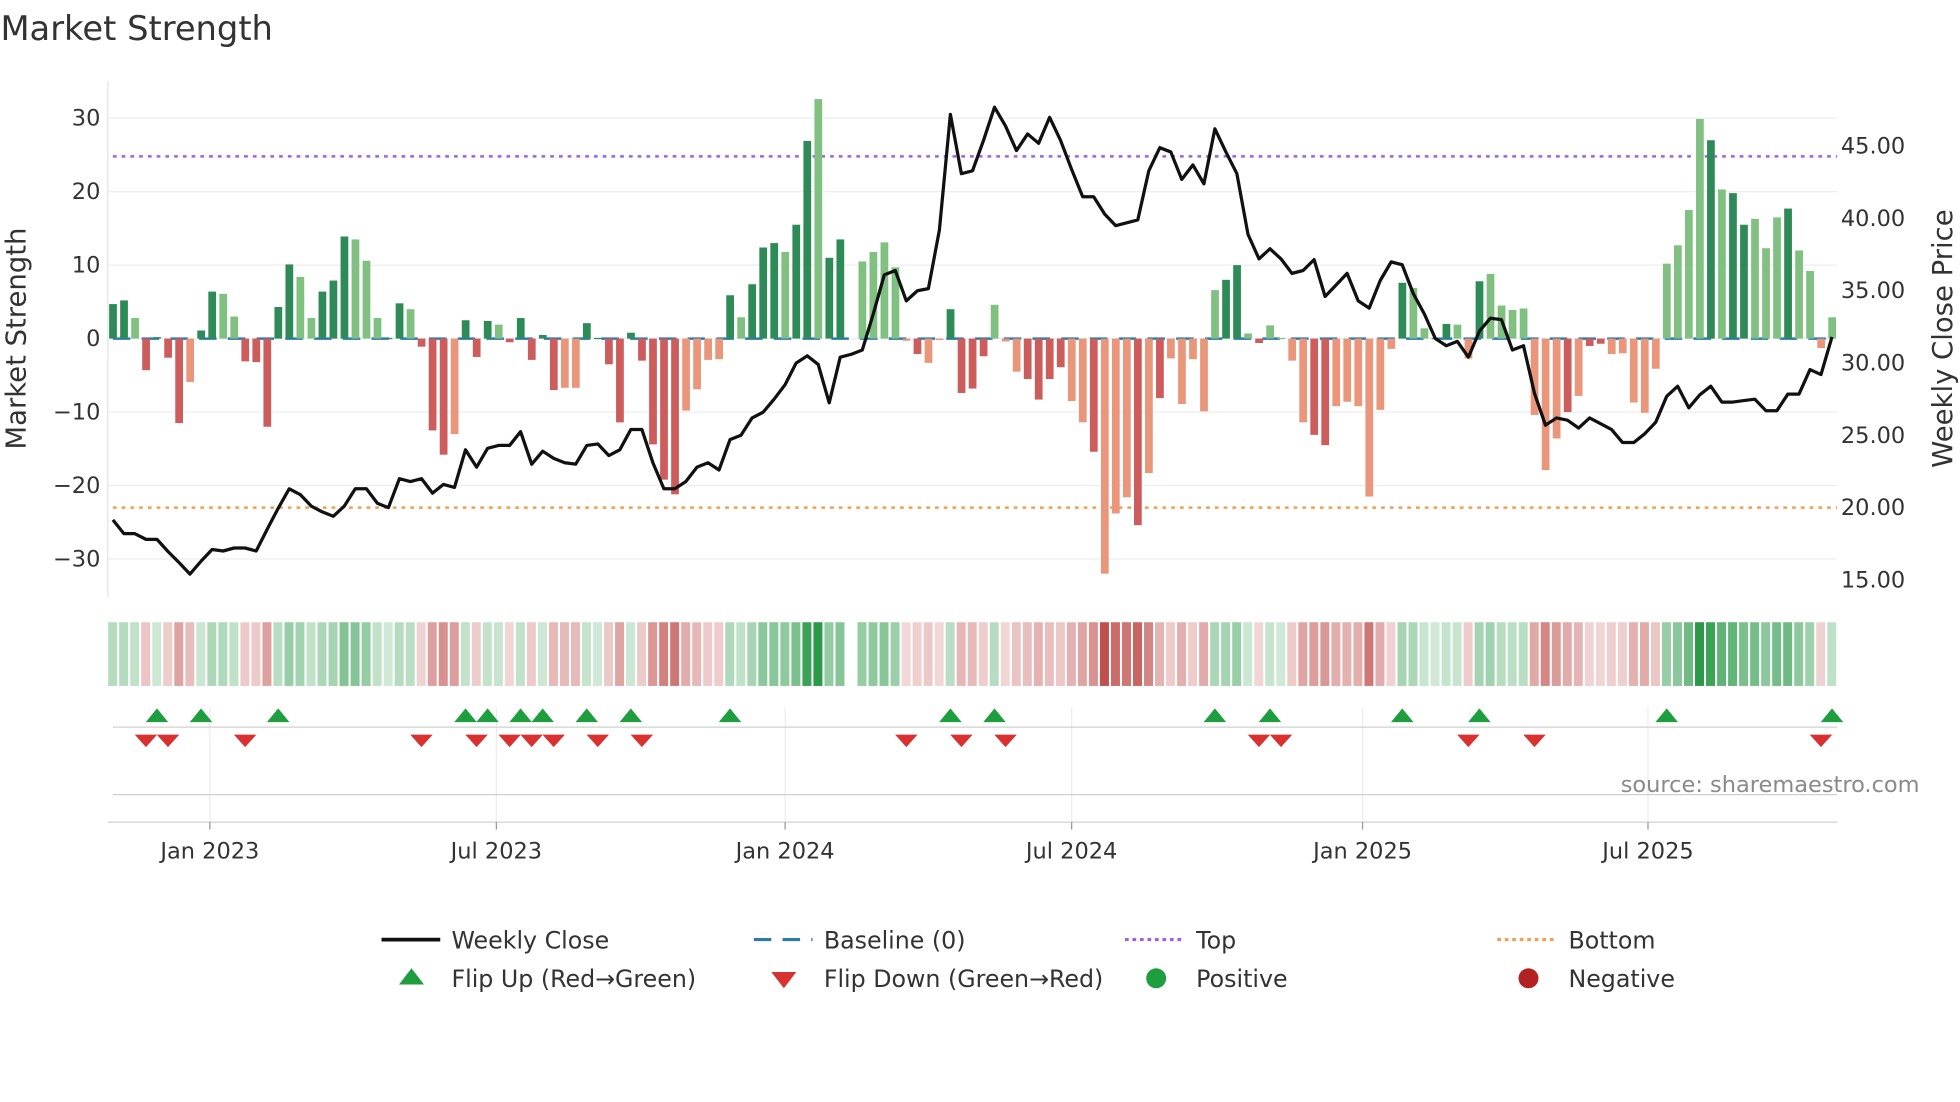 This screenshot has height=1102, width=1960. I want to click on y-tick-label: 10, so click(86, 266).